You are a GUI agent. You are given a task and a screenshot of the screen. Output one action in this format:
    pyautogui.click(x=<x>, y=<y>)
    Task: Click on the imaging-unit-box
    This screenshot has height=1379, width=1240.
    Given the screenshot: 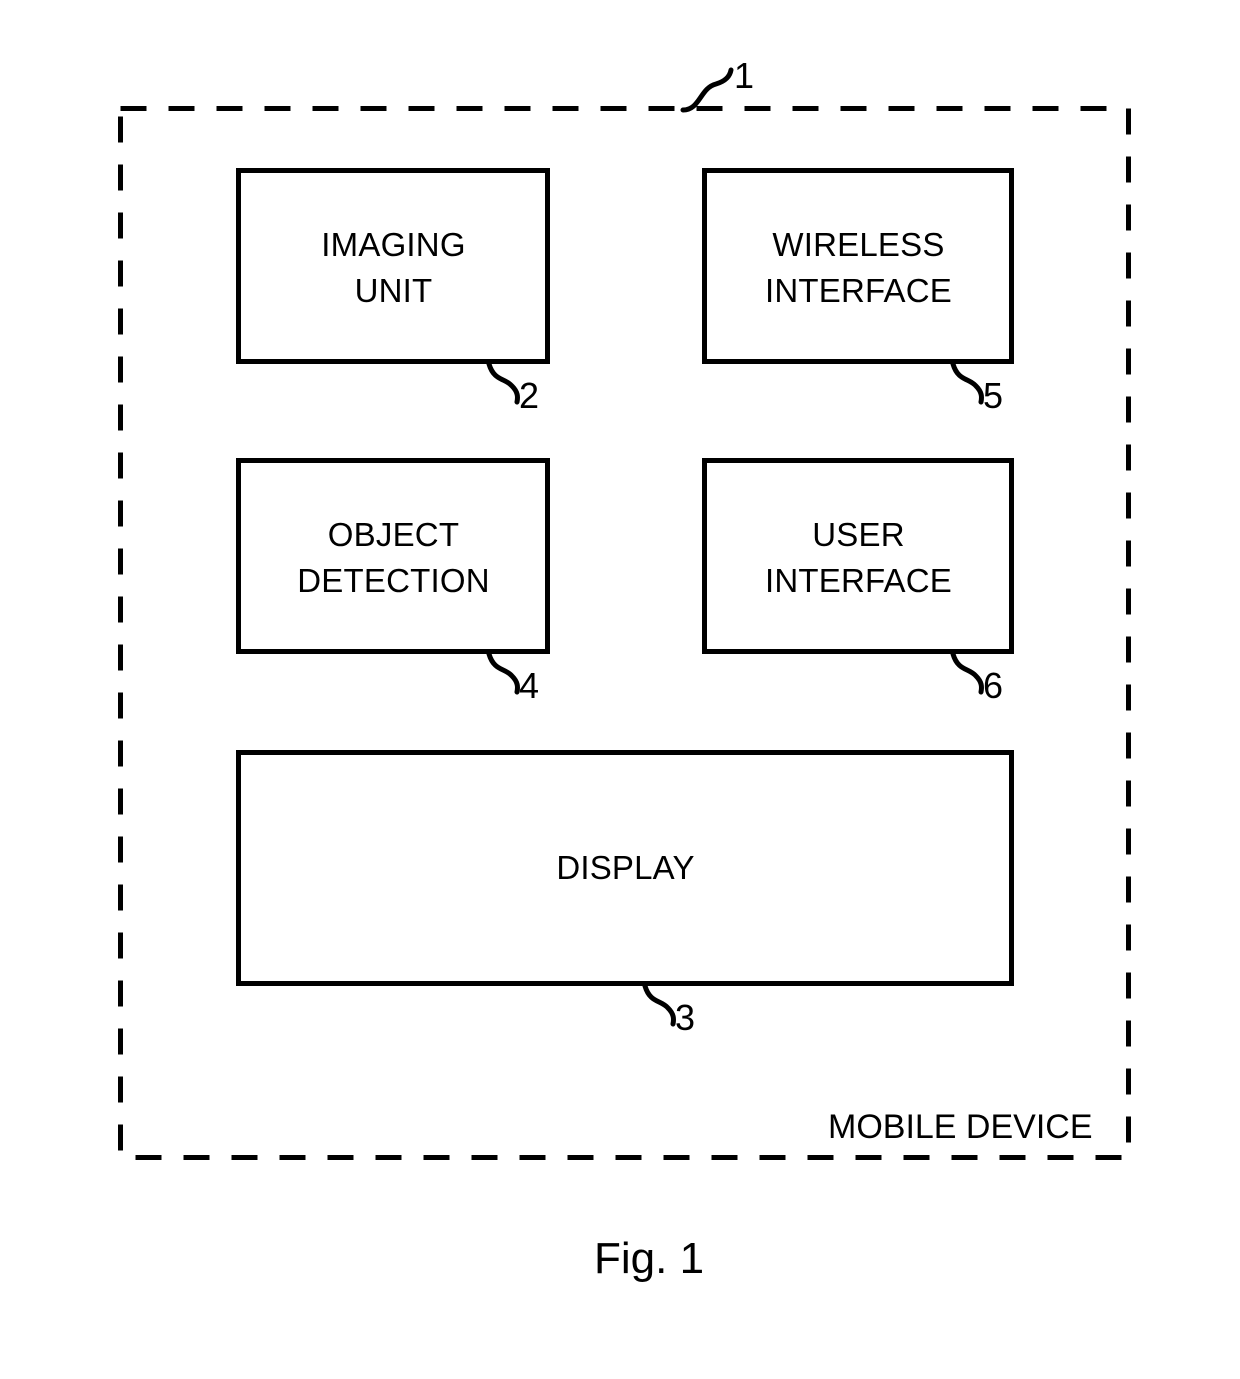 What is the action you would take?
    pyautogui.click(x=393, y=266)
    